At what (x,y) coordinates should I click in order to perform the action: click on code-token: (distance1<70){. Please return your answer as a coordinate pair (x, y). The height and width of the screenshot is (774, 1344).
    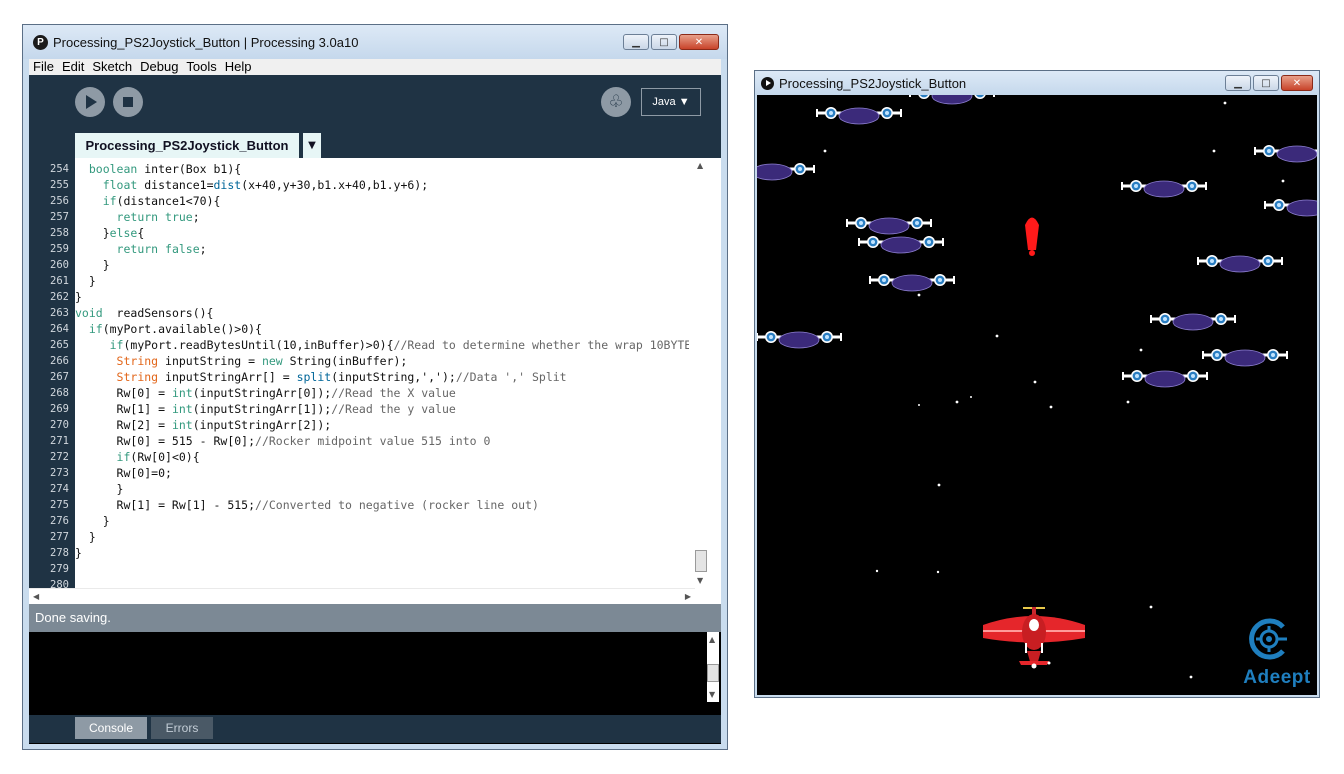
    Looking at the image, I should click on (168, 201).